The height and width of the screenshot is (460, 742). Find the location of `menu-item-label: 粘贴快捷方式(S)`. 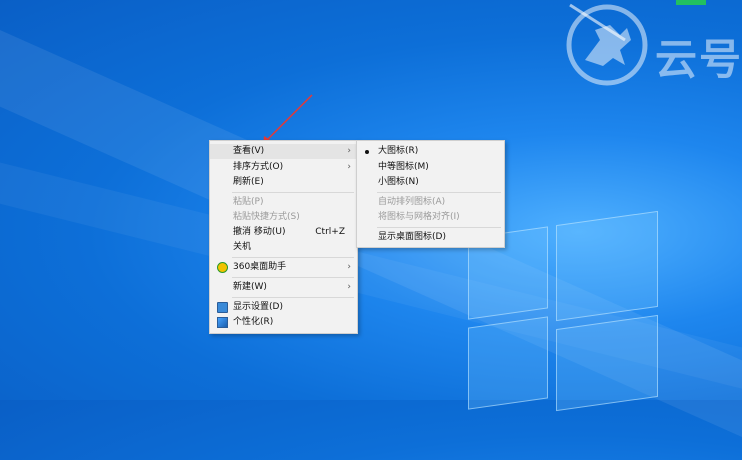

menu-item-label: 粘贴快捷方式(S) is located at coordinates (266, 217).